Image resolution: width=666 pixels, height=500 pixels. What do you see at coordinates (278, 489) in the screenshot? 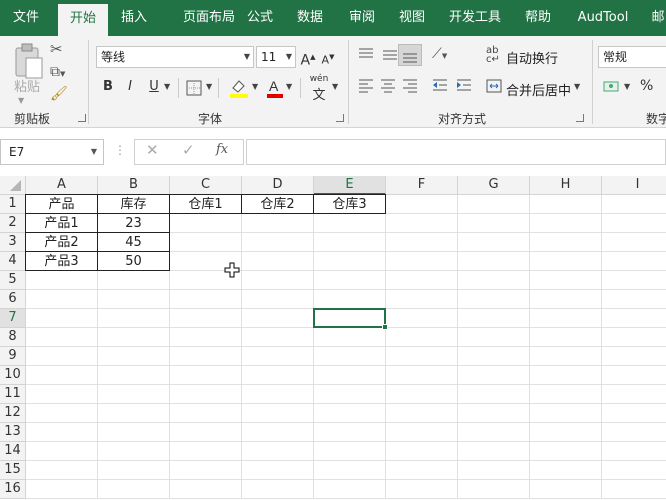
I see `cell-D16` at bounding box center [278, 489].